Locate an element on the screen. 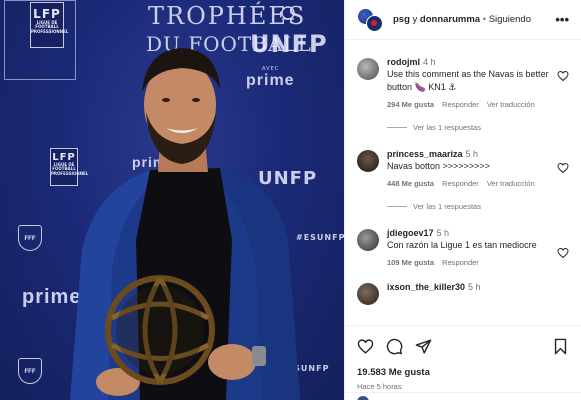 This screenshot has height=400, width=581. add-comment-bar is located at coordinates (463, 396).